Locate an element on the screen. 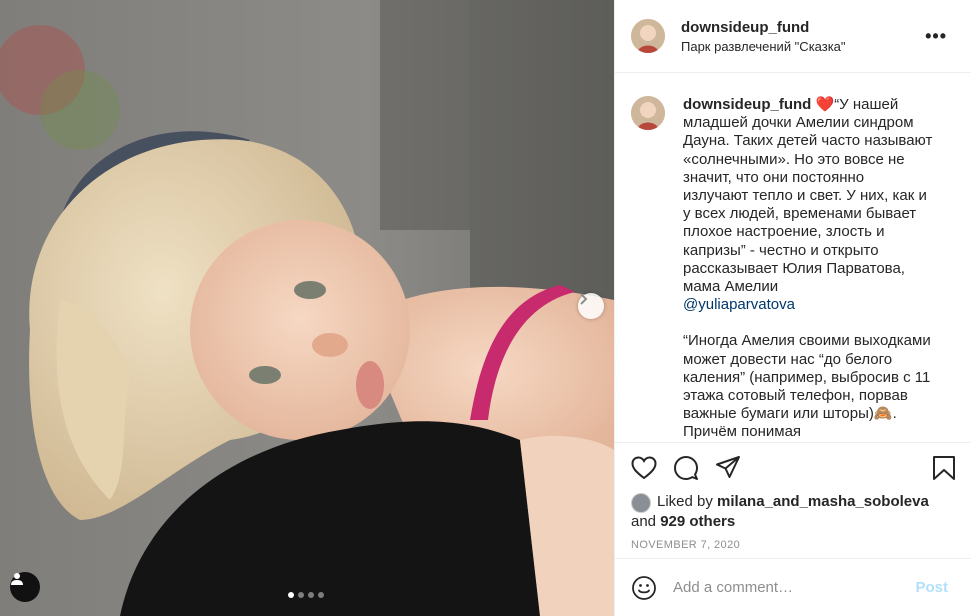  post-author-username: downsideup_fund is located at coordinates (763, 27).